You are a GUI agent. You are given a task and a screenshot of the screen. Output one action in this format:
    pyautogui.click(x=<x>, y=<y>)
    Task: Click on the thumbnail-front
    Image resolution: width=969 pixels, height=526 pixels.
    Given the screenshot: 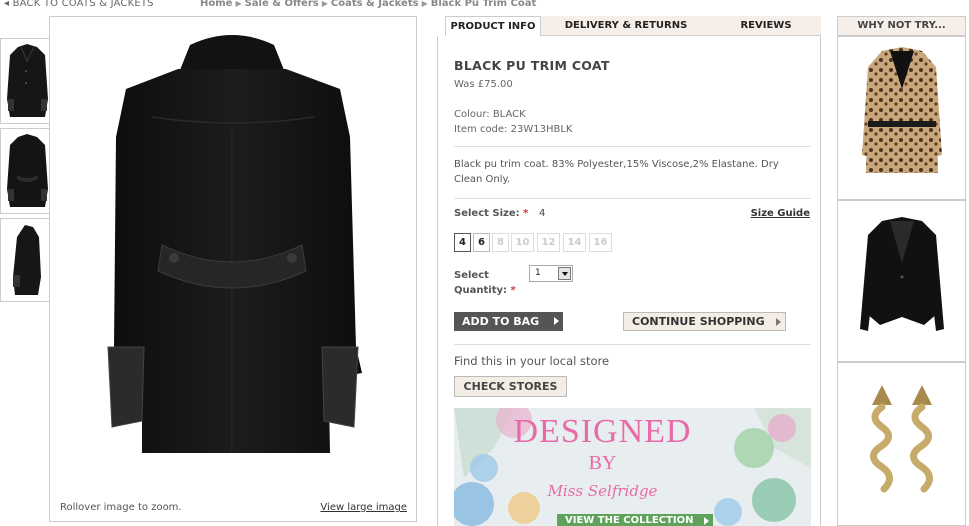 What is the action you would take?
    pyautogui.click(x=26, y=81)
    